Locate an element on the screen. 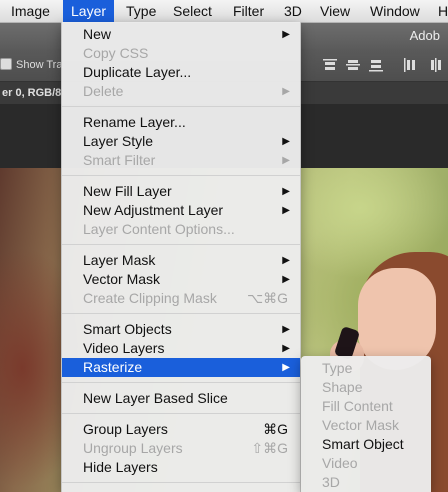 This screenshot has height=492, width=448. menu-view: View is located at coordinates (335, 11).